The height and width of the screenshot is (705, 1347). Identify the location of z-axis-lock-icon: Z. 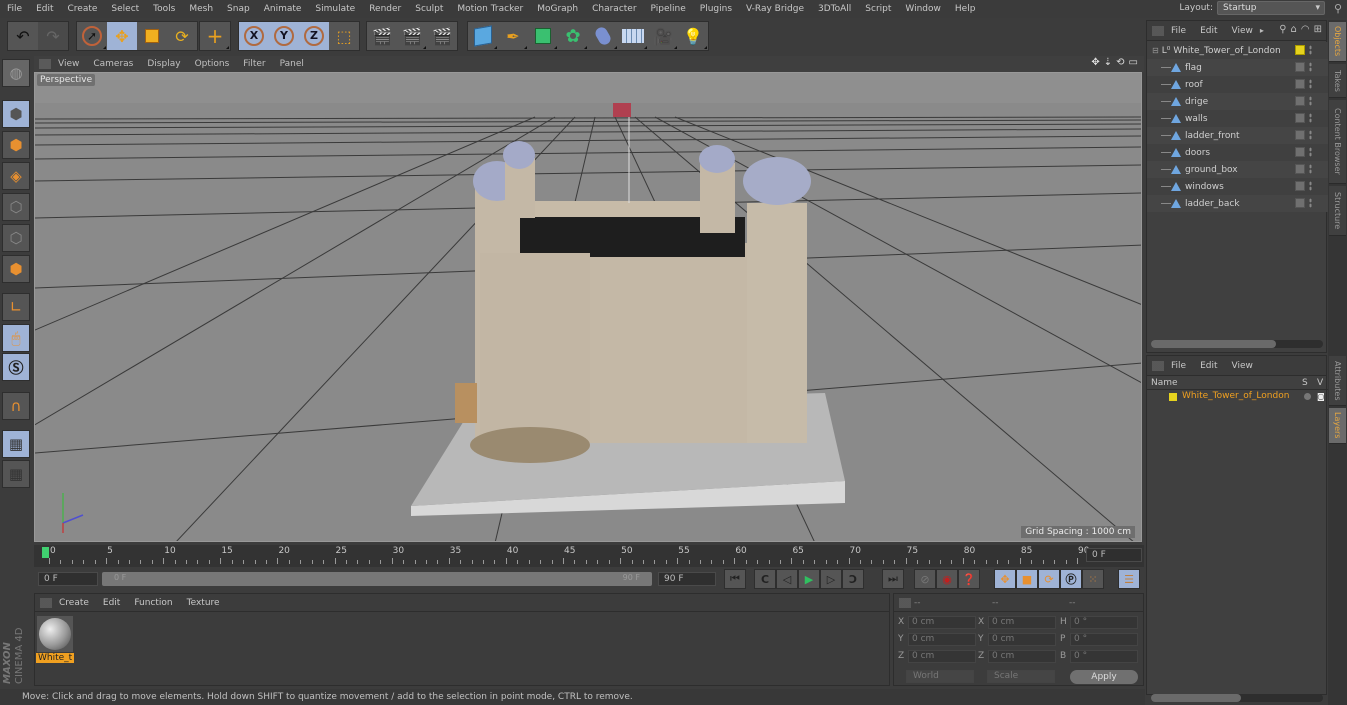
(314, 36).